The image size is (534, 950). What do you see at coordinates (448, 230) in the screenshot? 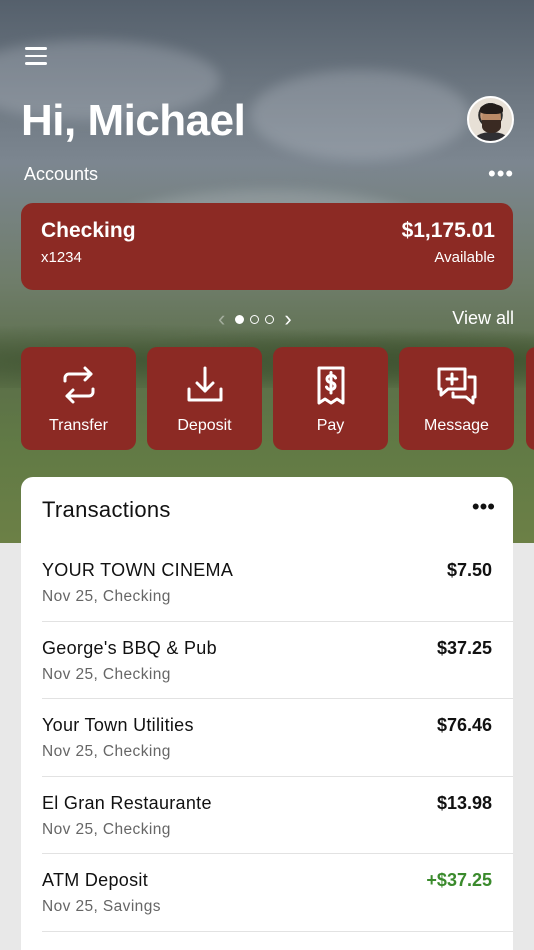
I see `account-balance: $1,175.01` at bounding box center [448, 230].